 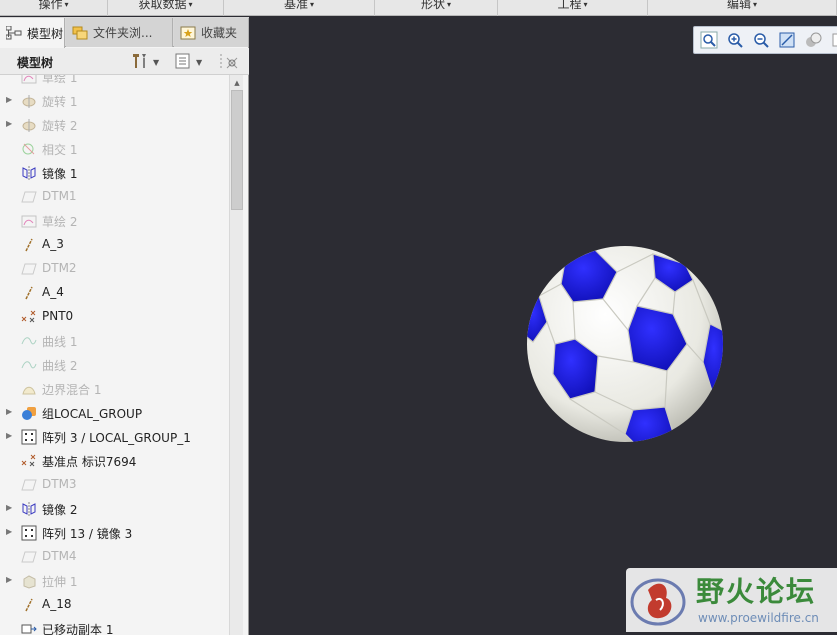 I want to click on tree-row-label: 阵列 13 / 镜像 3, so click(x=87, y=534).